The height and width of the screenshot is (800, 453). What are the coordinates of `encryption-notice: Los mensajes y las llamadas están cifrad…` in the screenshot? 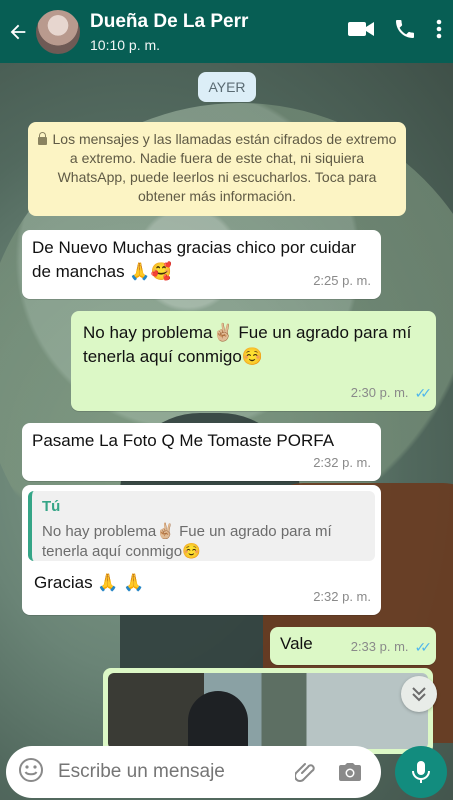 It's located at (217, 169).